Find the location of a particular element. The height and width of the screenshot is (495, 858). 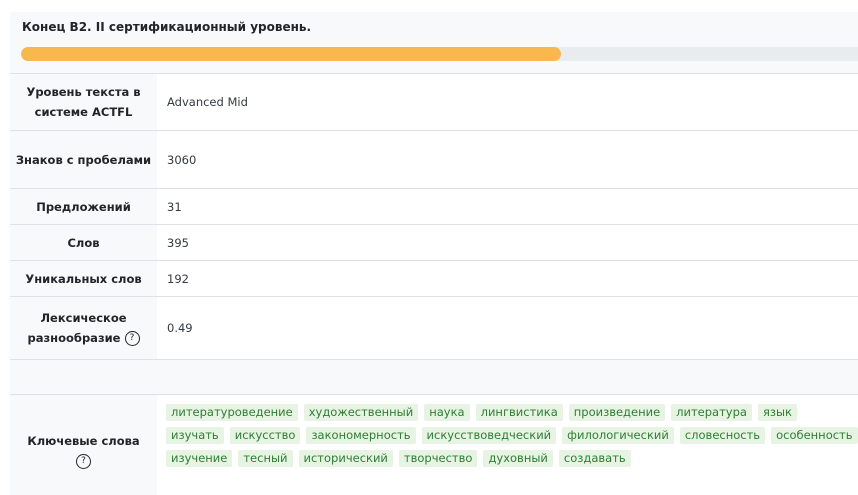

lexical-label: Лексическое разнообразие is located at coordinates (77, 328).